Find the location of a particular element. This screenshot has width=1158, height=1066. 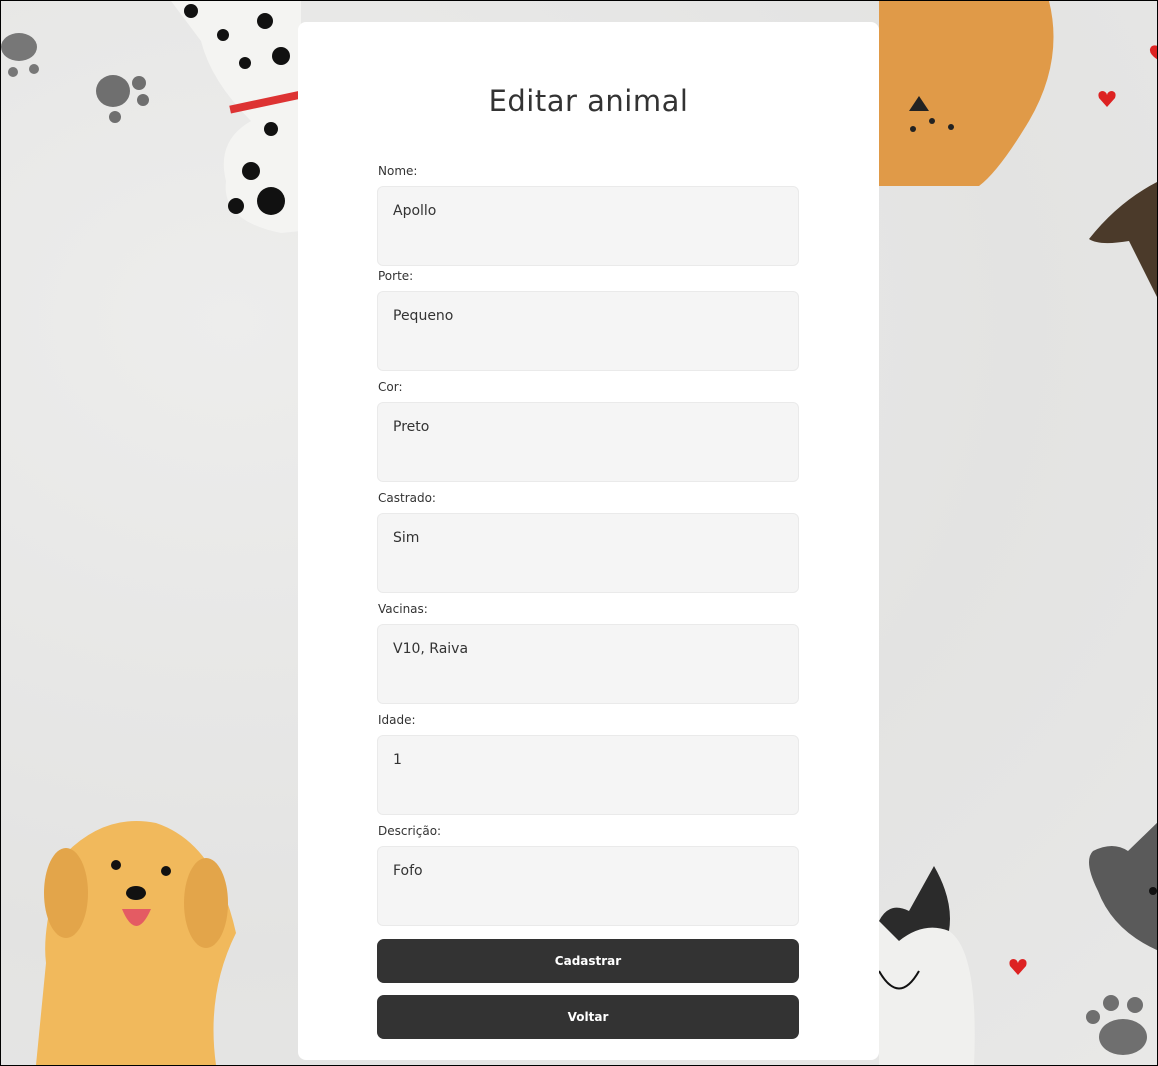

name-field: Apollo is located at coordinates (588, 226).